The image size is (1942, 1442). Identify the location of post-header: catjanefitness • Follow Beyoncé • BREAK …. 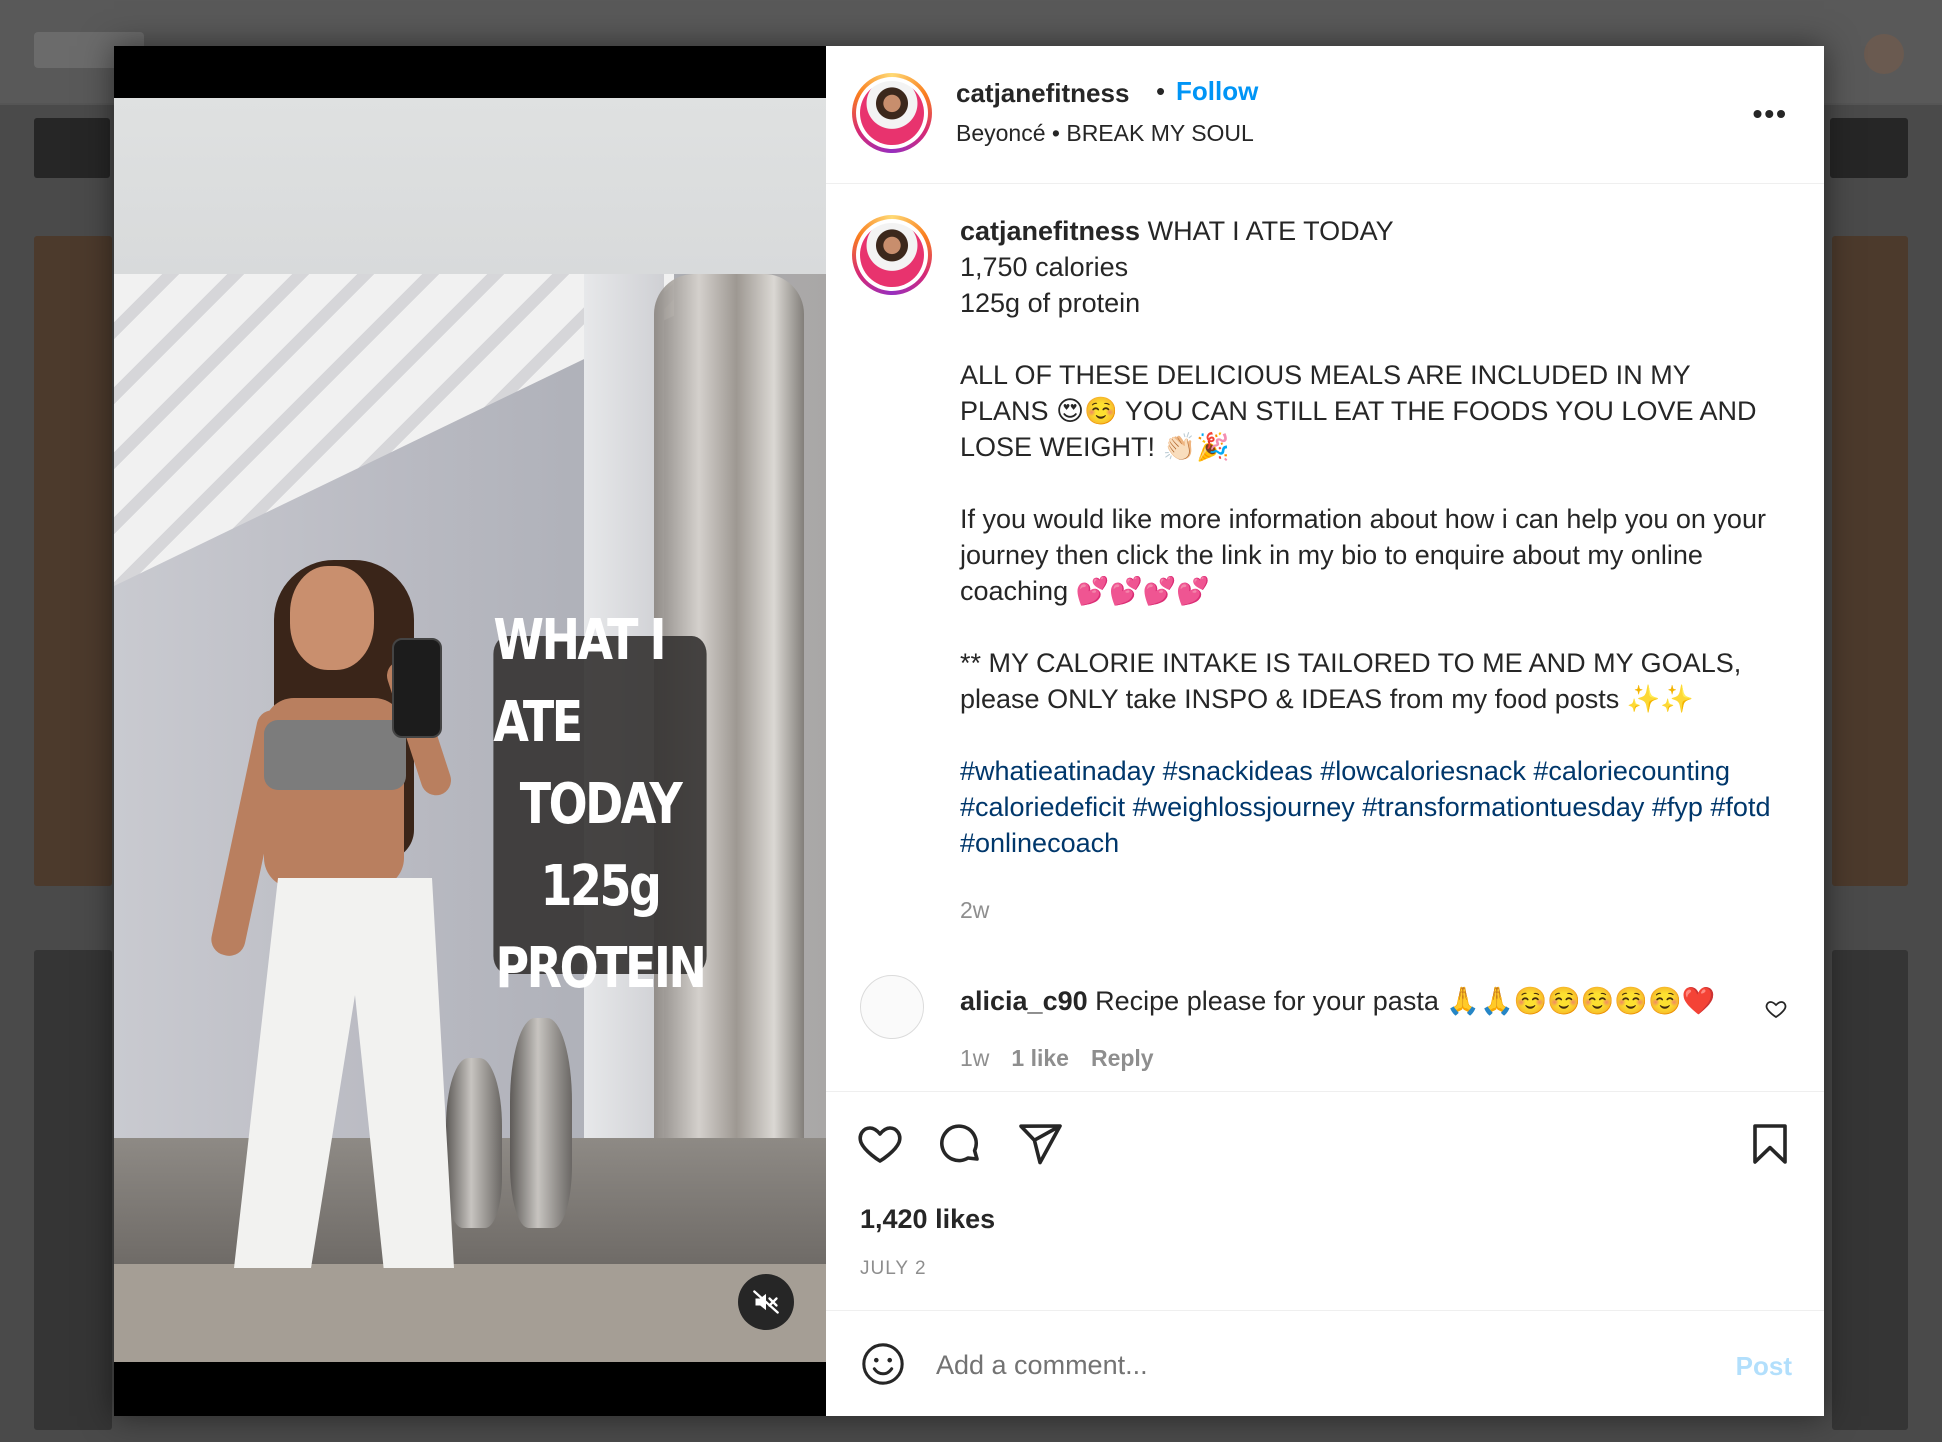
(1325, 115).